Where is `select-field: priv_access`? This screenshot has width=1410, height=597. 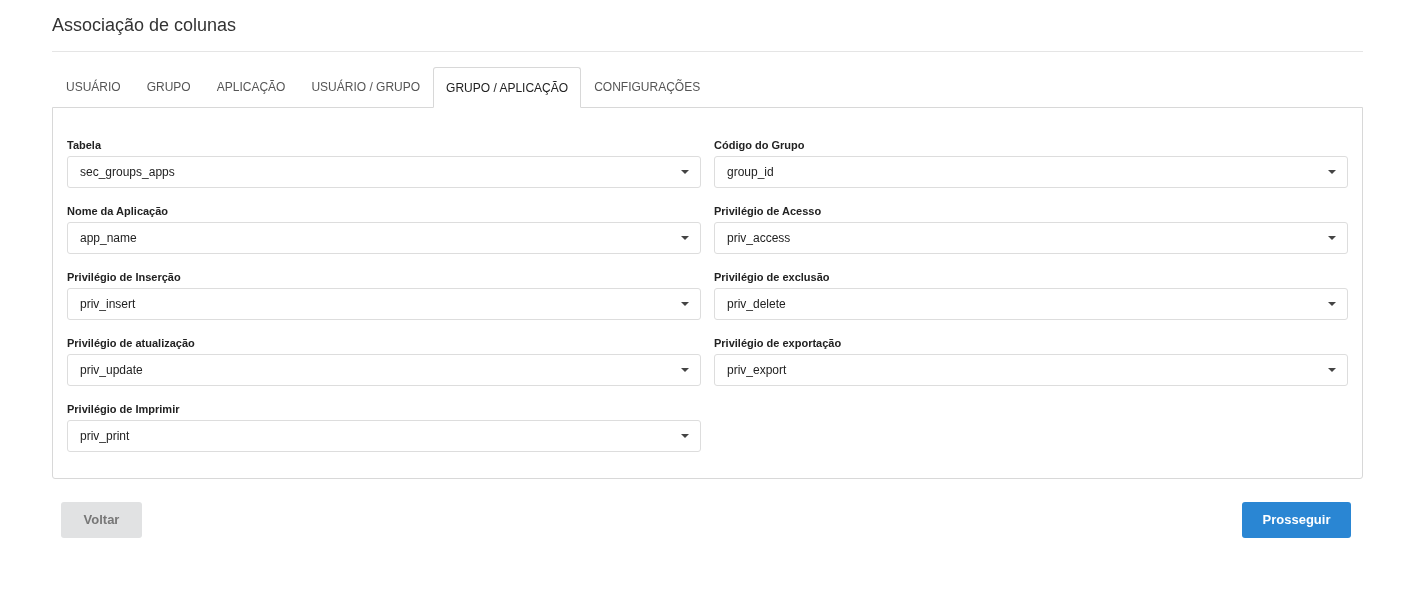
select-field: priv_access is located at coordinates (1031, 238).